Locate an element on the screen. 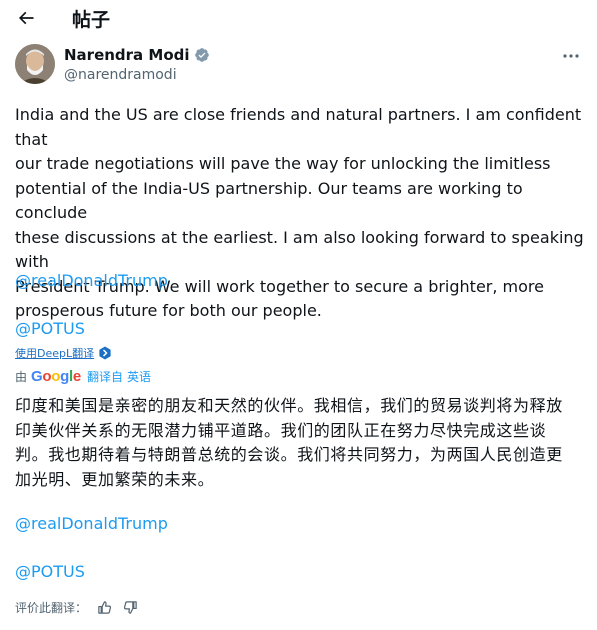 This screenshot has height=630, width=597. mention-link-realdonaldtrump: @realDonaldTrump is located at coordinates (91, 281).